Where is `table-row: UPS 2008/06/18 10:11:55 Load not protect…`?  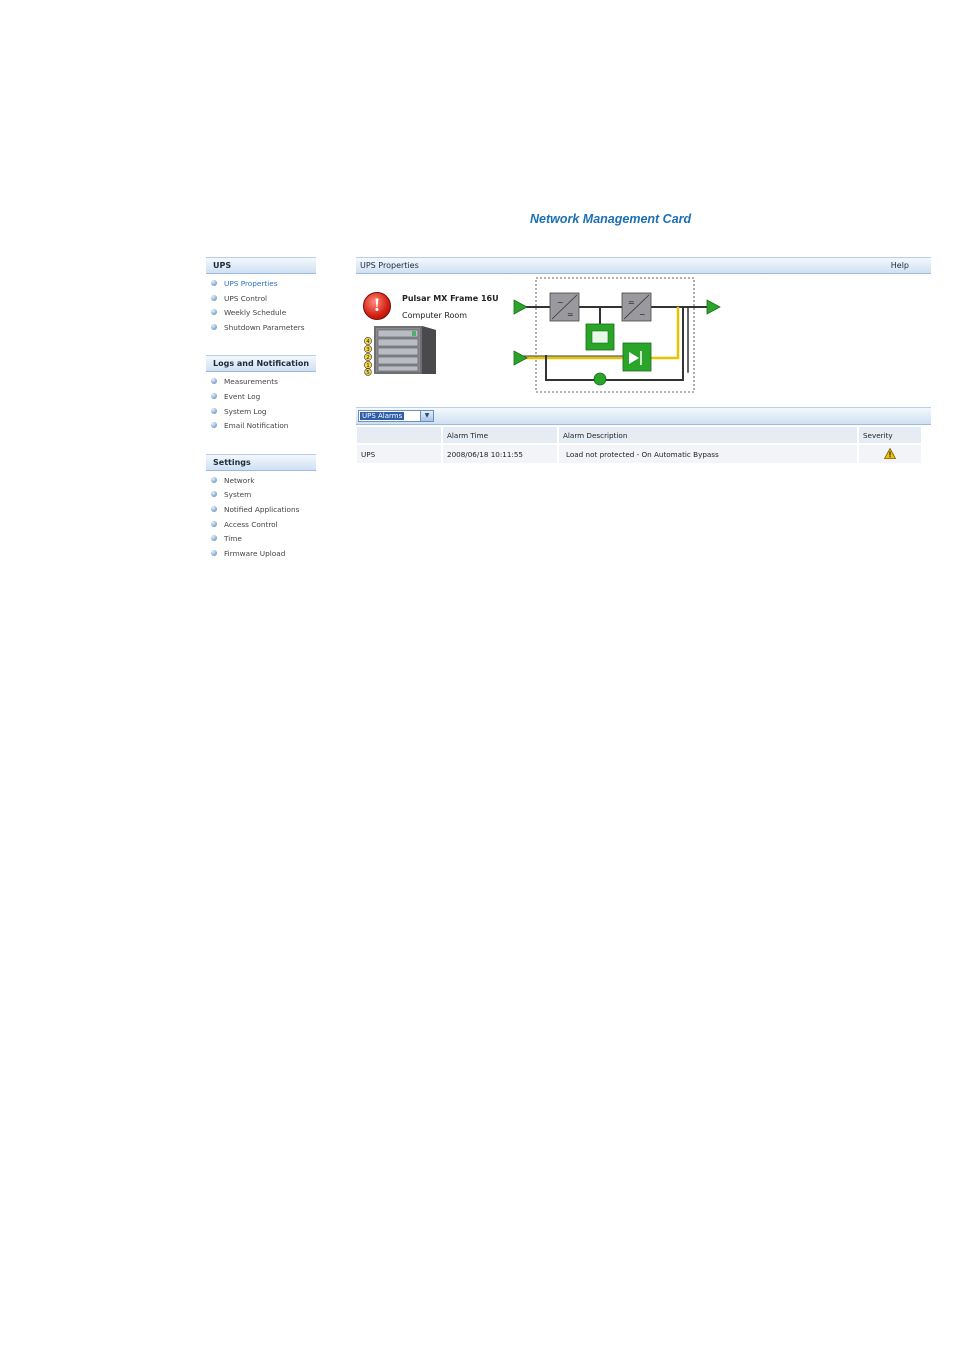 table-row: UPS 2008/06/18 10:11:55 Load not protect… is located at coordinates (640, 453).